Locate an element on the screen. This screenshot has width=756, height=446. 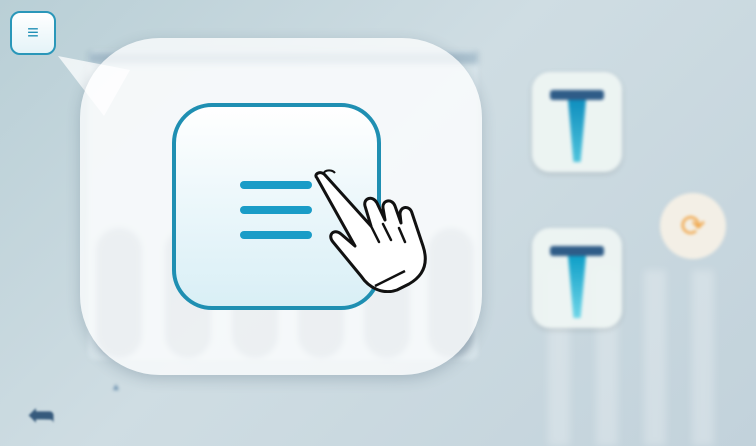
refresh-icon: ⟳ is located at coordinates (693, 226).